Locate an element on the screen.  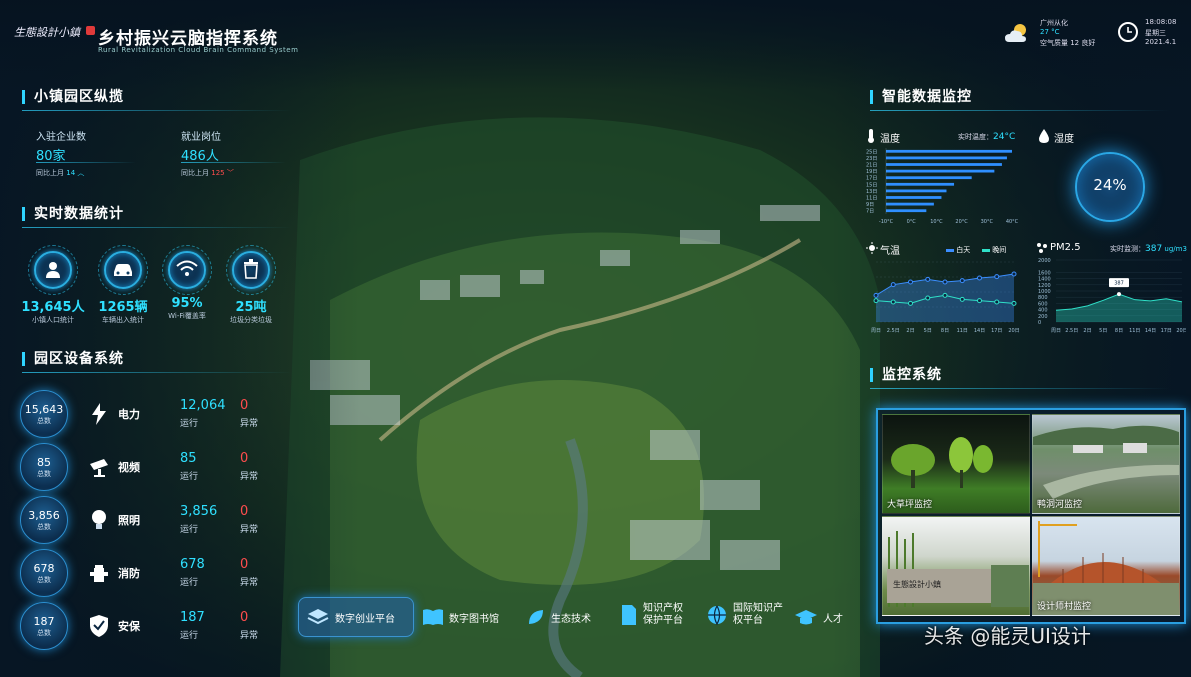
bulb-icon is located at coordinates (99, 519).